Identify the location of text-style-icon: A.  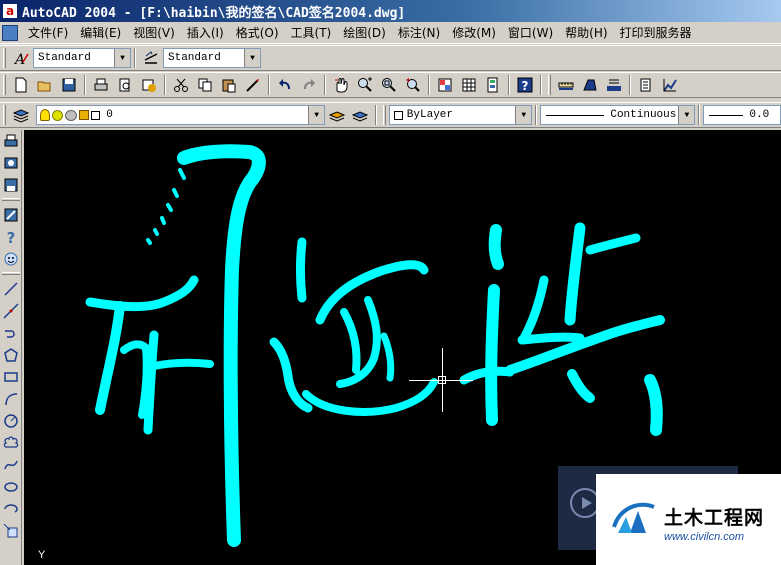
(21, 58).